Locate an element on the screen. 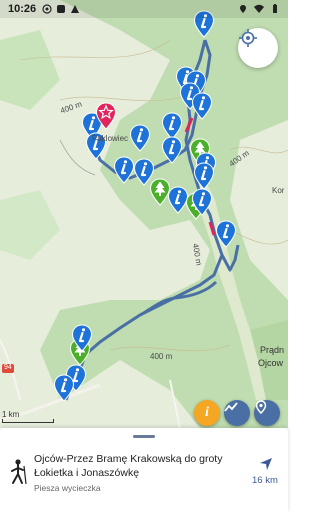 This screenshot has width=320, height=512. location-icon is located at coordinates (47, 9).